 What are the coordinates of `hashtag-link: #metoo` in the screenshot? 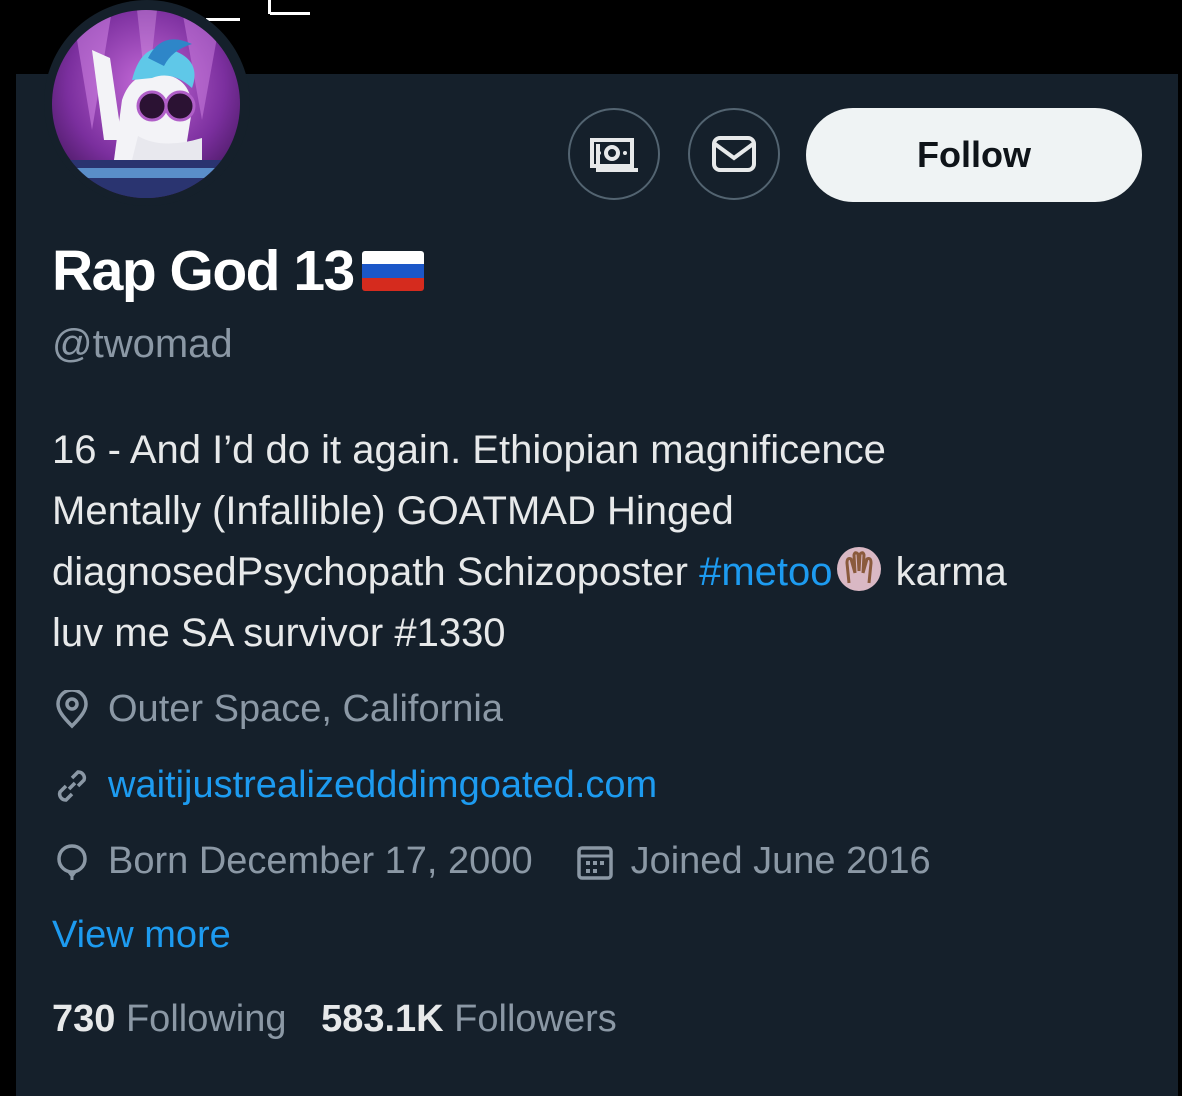 It's located at (765, 572).